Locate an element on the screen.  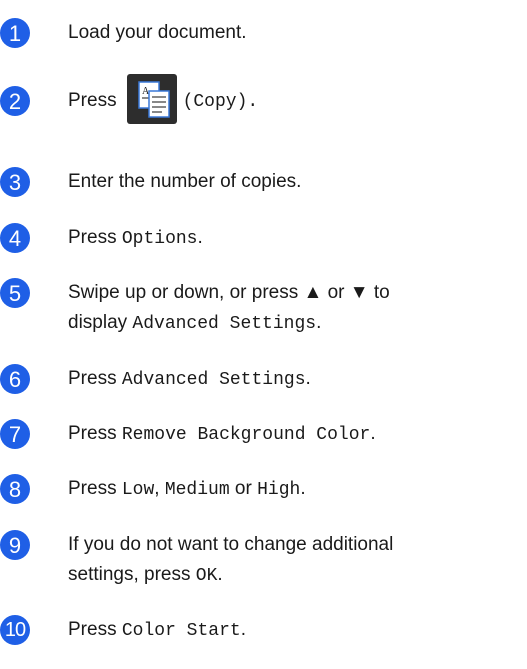
ok-code: OK is located at coordinates (206, 576).